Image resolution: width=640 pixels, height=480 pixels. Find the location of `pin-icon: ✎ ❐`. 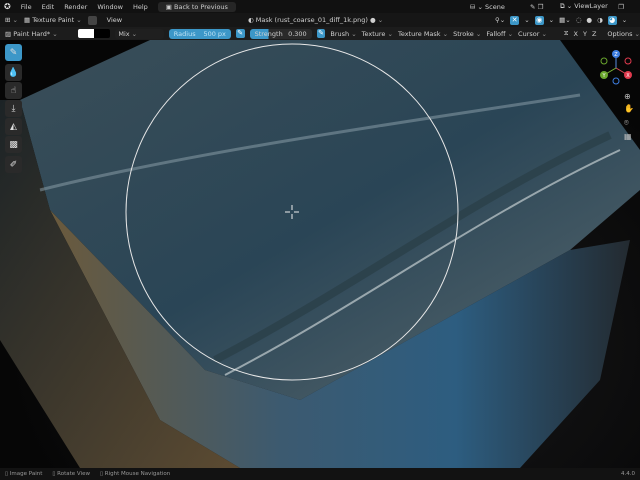

pin-icon: ✎ ❐ is located at coordinates (536, 7).